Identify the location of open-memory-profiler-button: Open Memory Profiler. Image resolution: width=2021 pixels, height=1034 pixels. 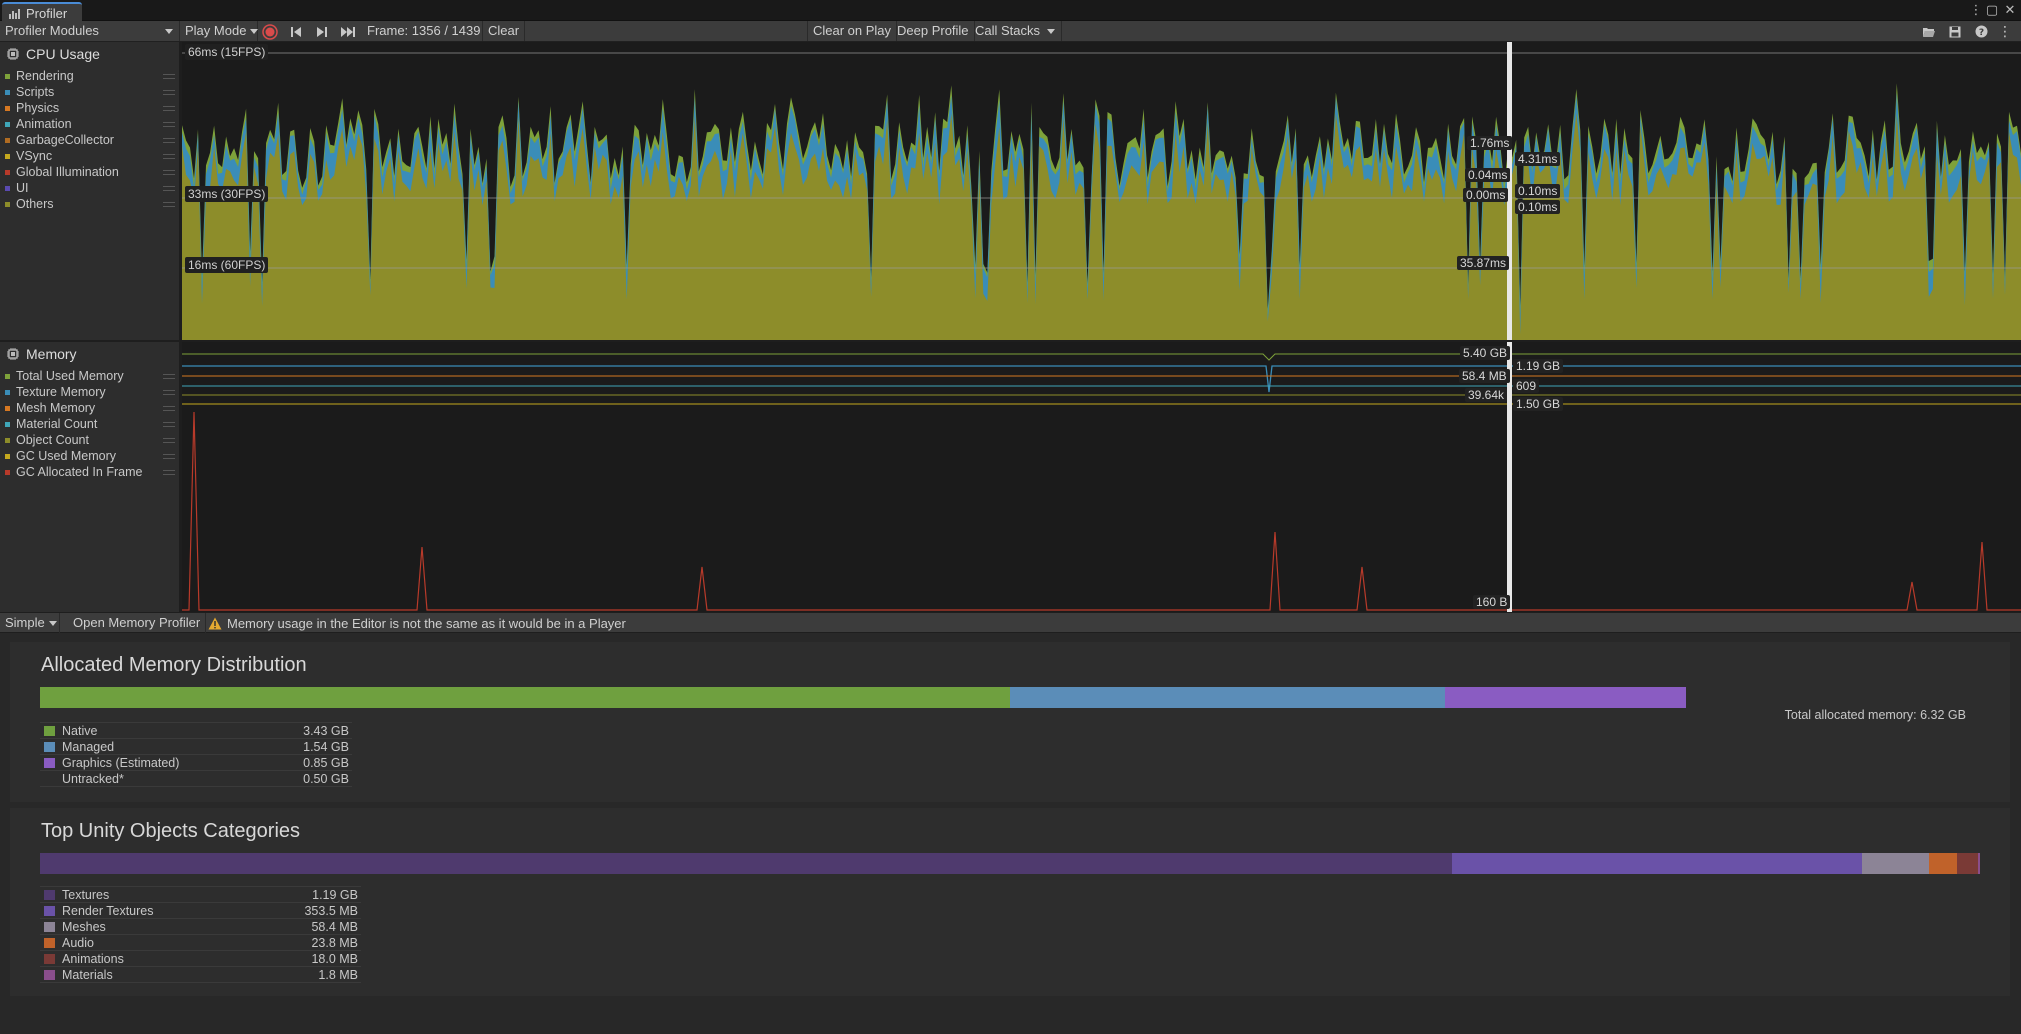
(137, 623).